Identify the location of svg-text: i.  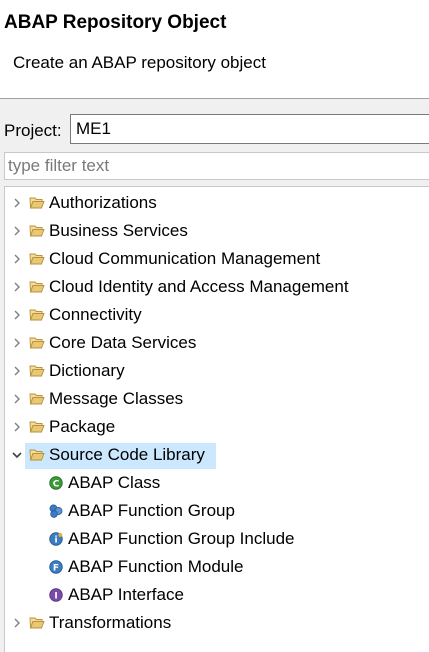
(55, 541).